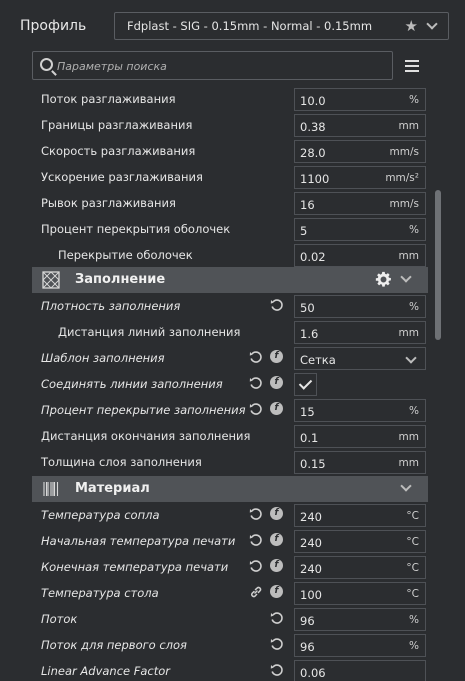  What do you see at coordinates (256, 592) in the screenshot?
I see `link-icon` at bounding box center [256, 592].